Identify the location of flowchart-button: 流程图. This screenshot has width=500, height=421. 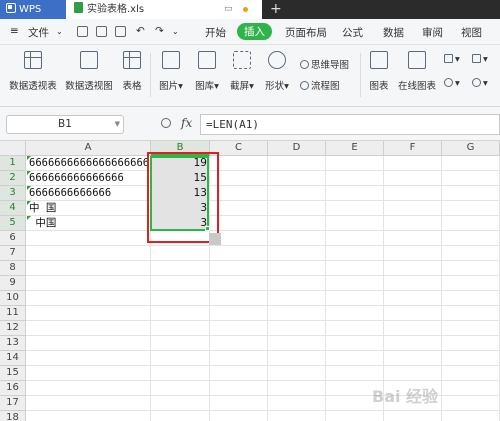
(320, 85).